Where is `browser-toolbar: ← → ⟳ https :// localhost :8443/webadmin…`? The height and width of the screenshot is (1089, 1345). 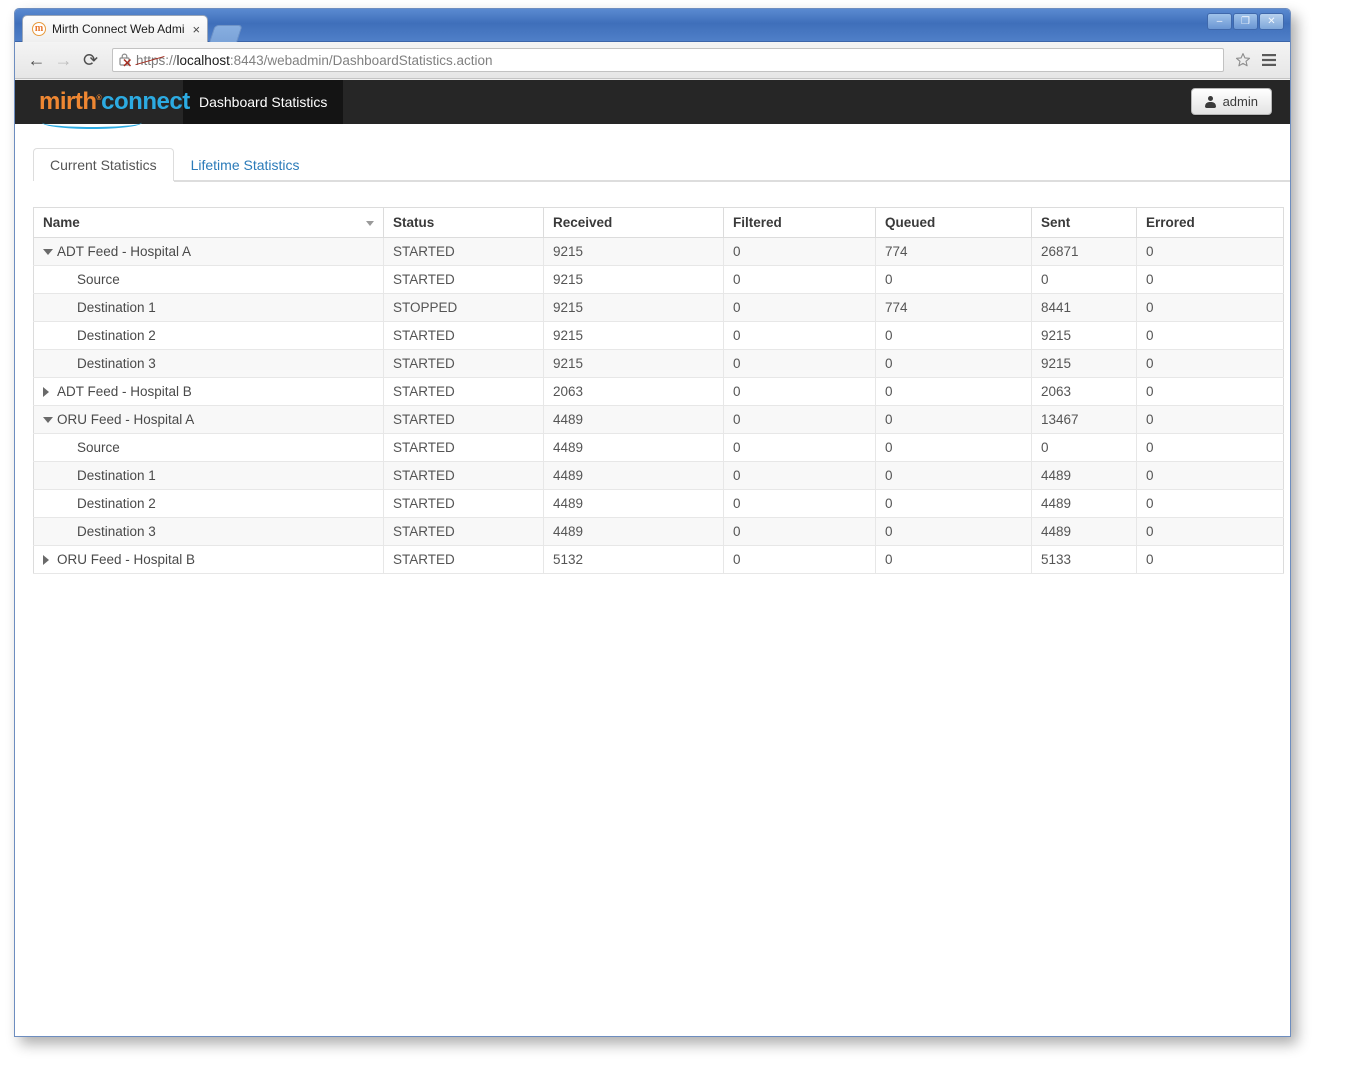
browser-toolbar: ← → ⟳ https :// localhost :8443/webadmin… is located at coordinates (652, 60).